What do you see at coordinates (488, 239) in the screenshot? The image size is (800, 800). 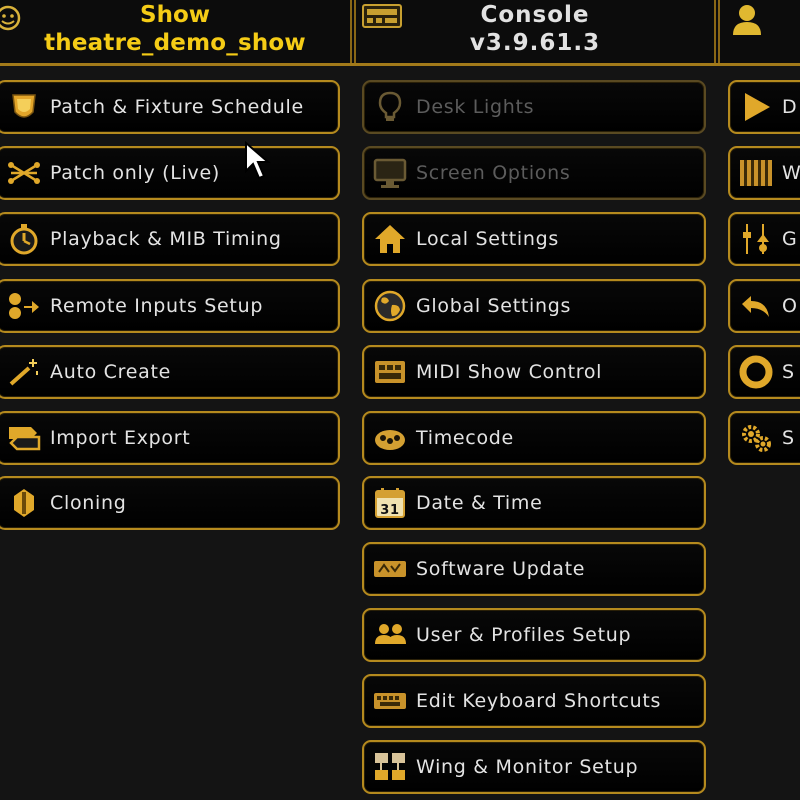 I see `button-label: Local Settings` at bounding box center [488, 239].